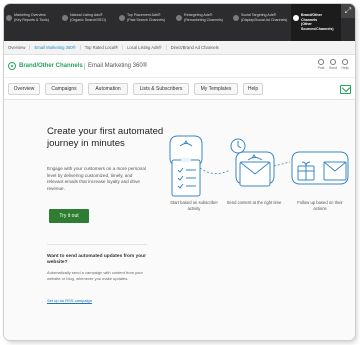 The height and width of the screenshot is (345, 360). I want to click on tab-campaigns: Campaigns, so click(64, 89).